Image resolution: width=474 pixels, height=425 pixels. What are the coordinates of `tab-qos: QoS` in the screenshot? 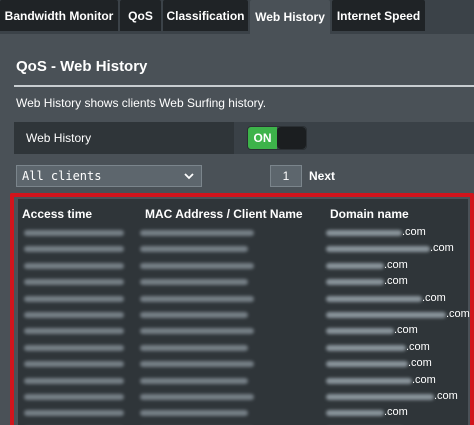 It's located at (140, 15).